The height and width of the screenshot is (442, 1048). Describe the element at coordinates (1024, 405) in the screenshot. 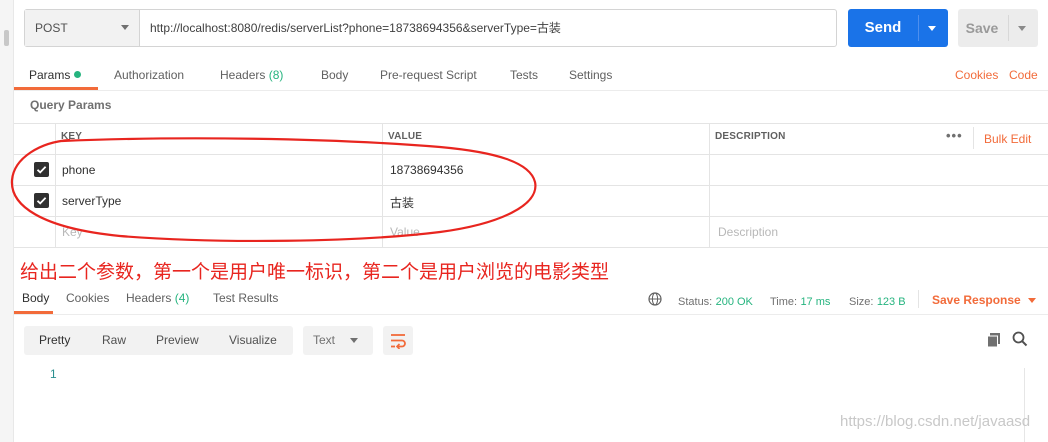

I see `response-scrollbar` at that location.